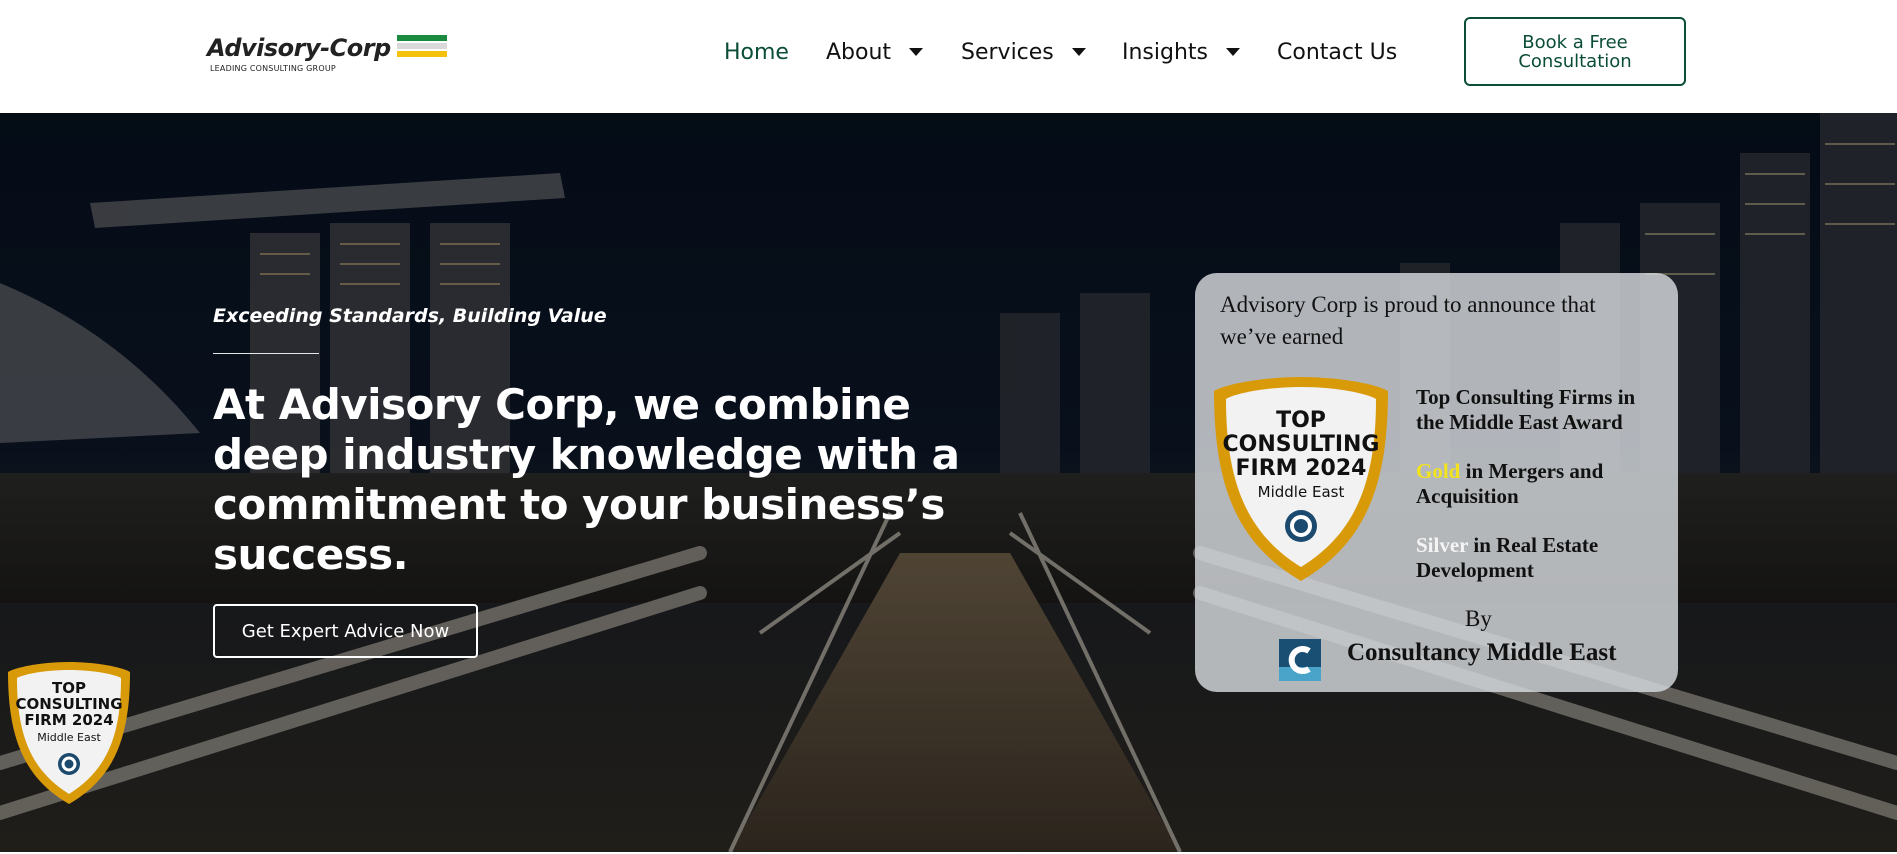 The image size is (1897, 854). I want to click on nav-item-services: Services, so click(1023, 52).